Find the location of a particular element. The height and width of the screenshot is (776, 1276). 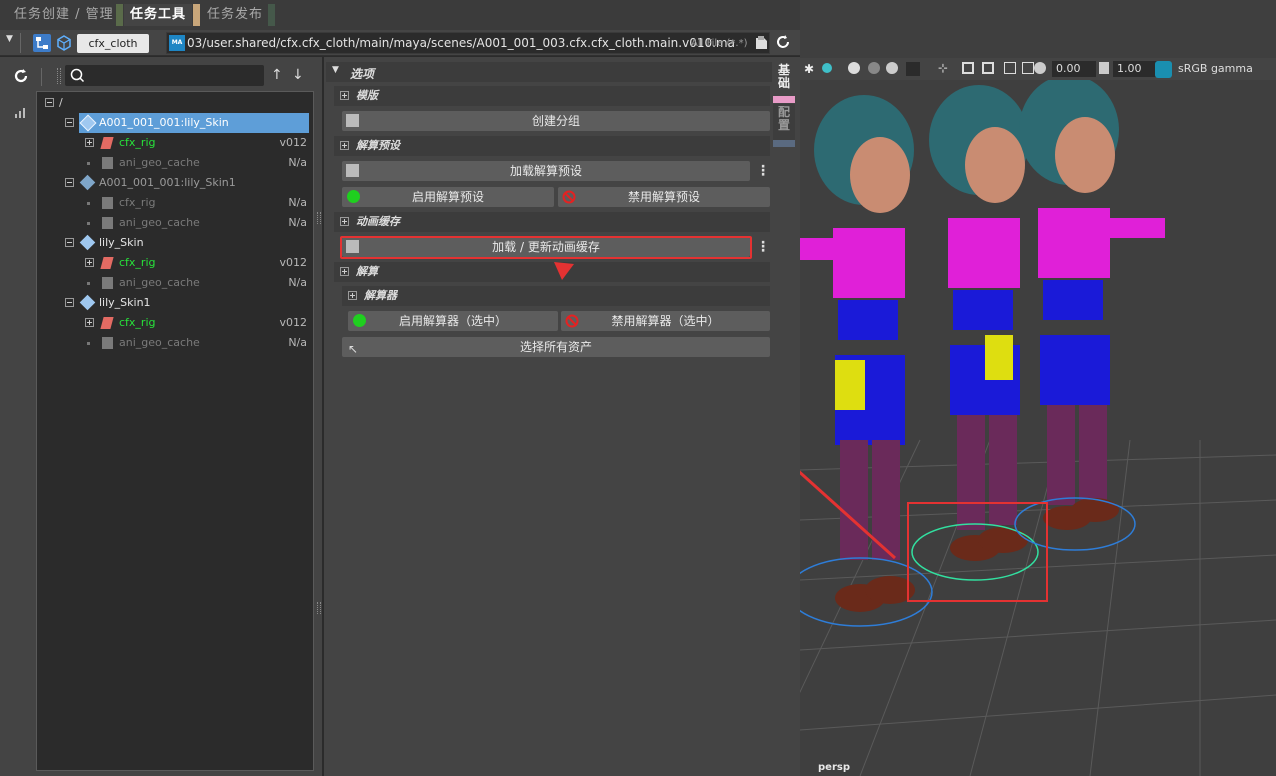

options-header: ▼ 选项 is located at coordinates (549, 72).